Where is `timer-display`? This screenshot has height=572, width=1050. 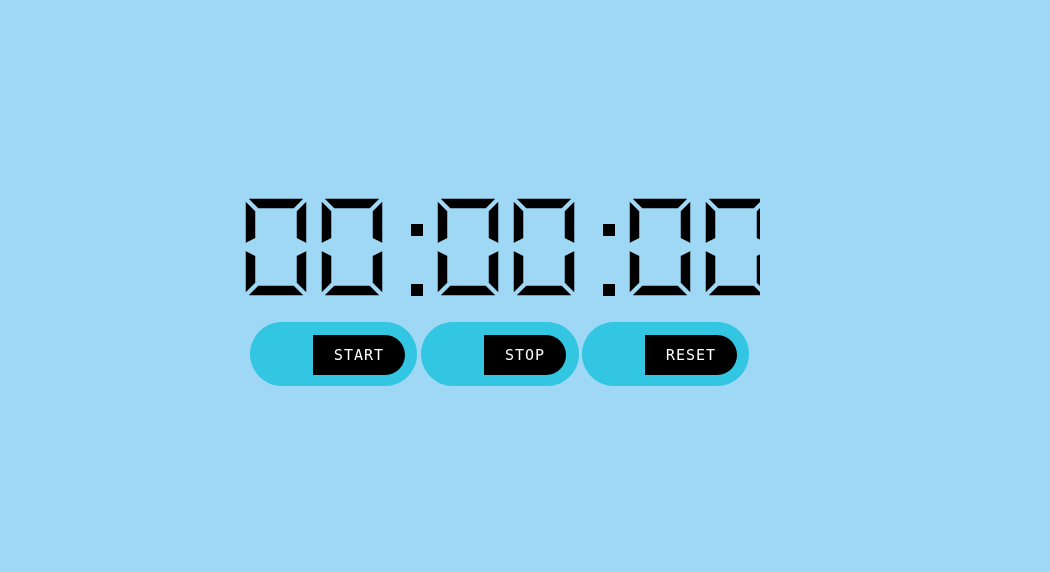 timer-display is located at coordinates (500, 247).